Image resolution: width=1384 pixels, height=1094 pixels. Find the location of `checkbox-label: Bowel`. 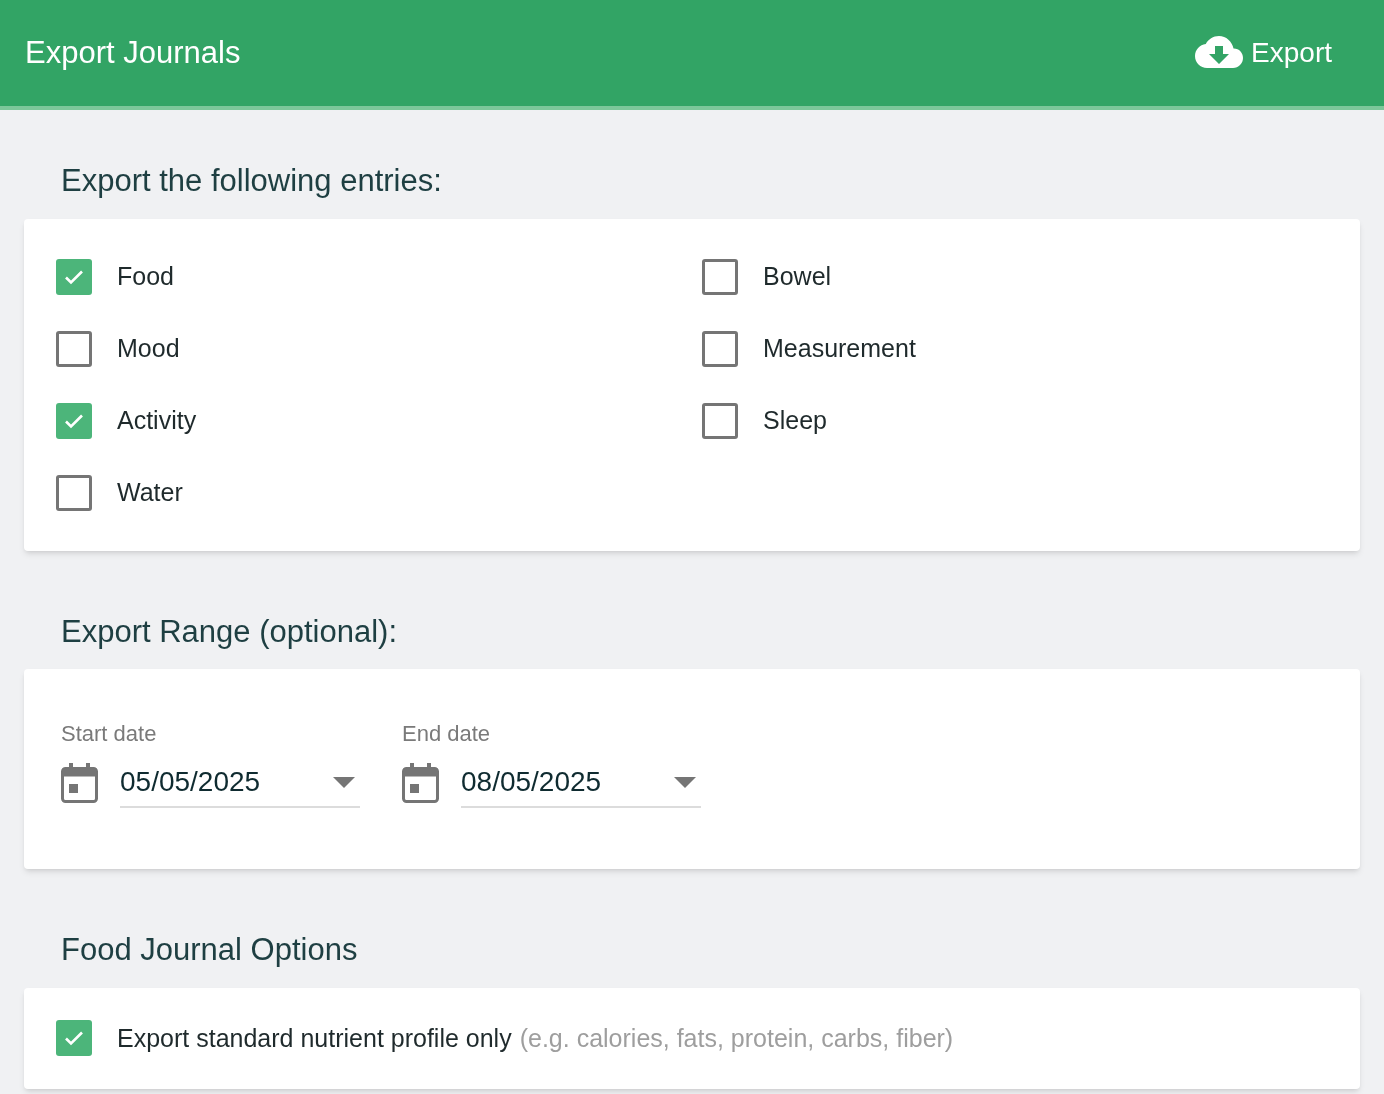

checkbox-label: Bowel is located at coordinates (797, 276).